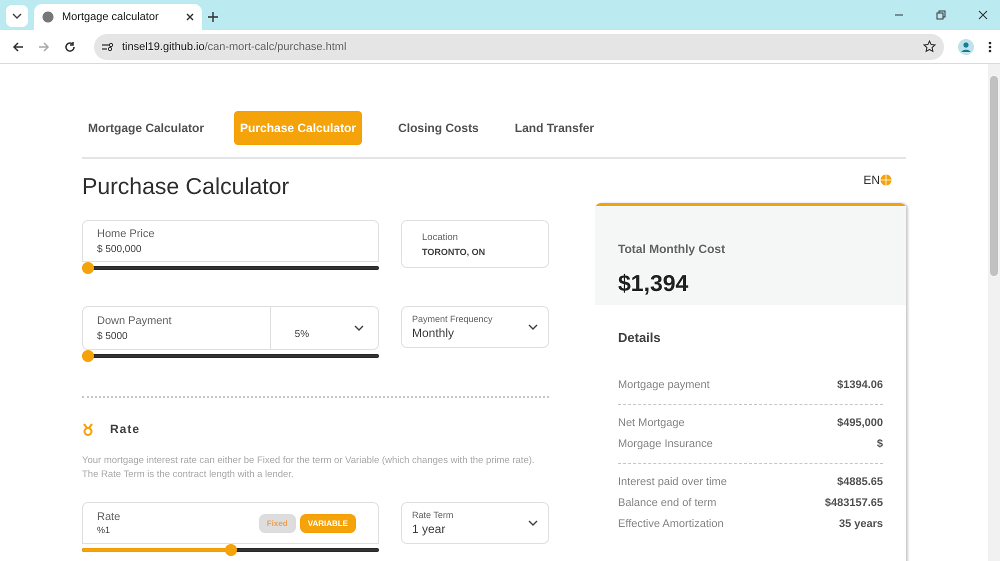 The image size is (1000, 561). What do you see at coordinates (146, 128) in the screenshot?
I see `nav-tab: Mortgage Calculator` at bounding box center [146, 128].